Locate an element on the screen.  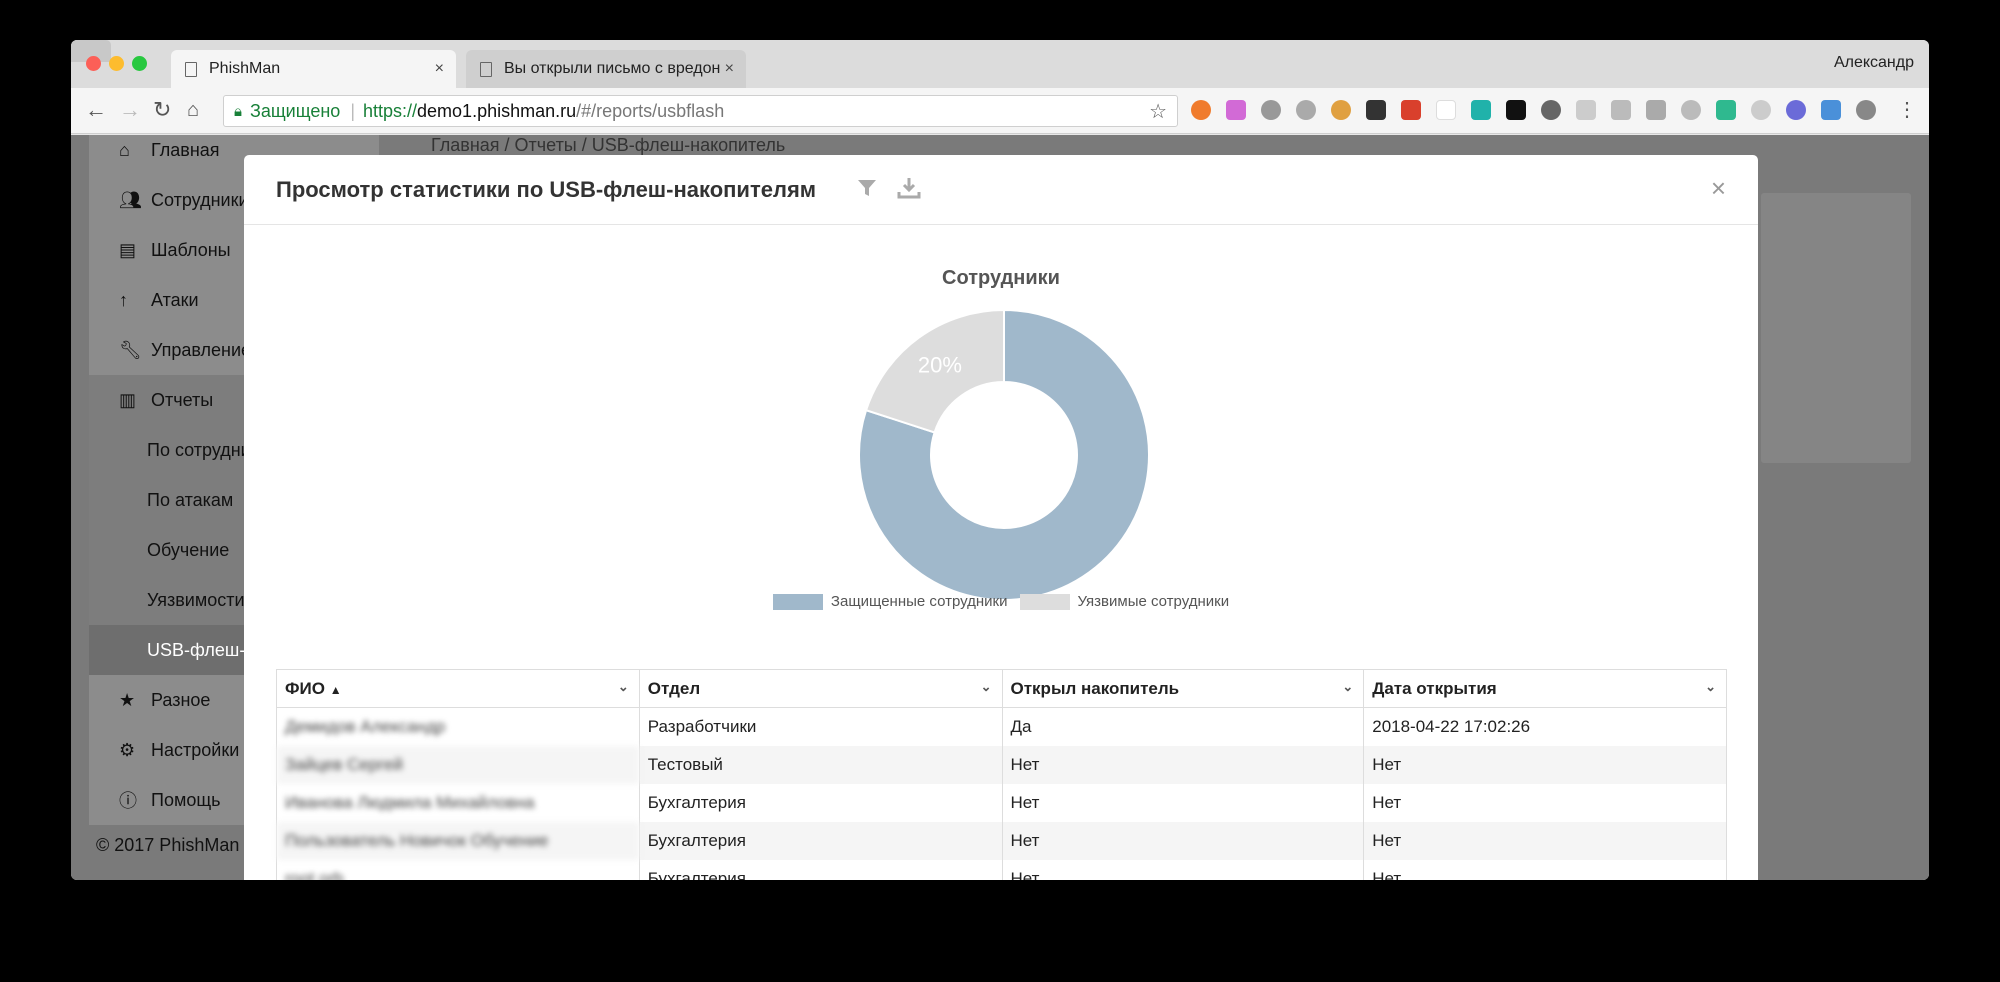
templates-icon: ▤ is located at coordinates (128, 249).